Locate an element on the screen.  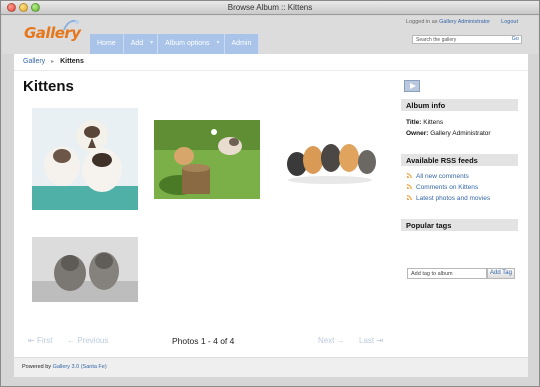
album-owner-label: Owner: is located at coordinates (417, 133).